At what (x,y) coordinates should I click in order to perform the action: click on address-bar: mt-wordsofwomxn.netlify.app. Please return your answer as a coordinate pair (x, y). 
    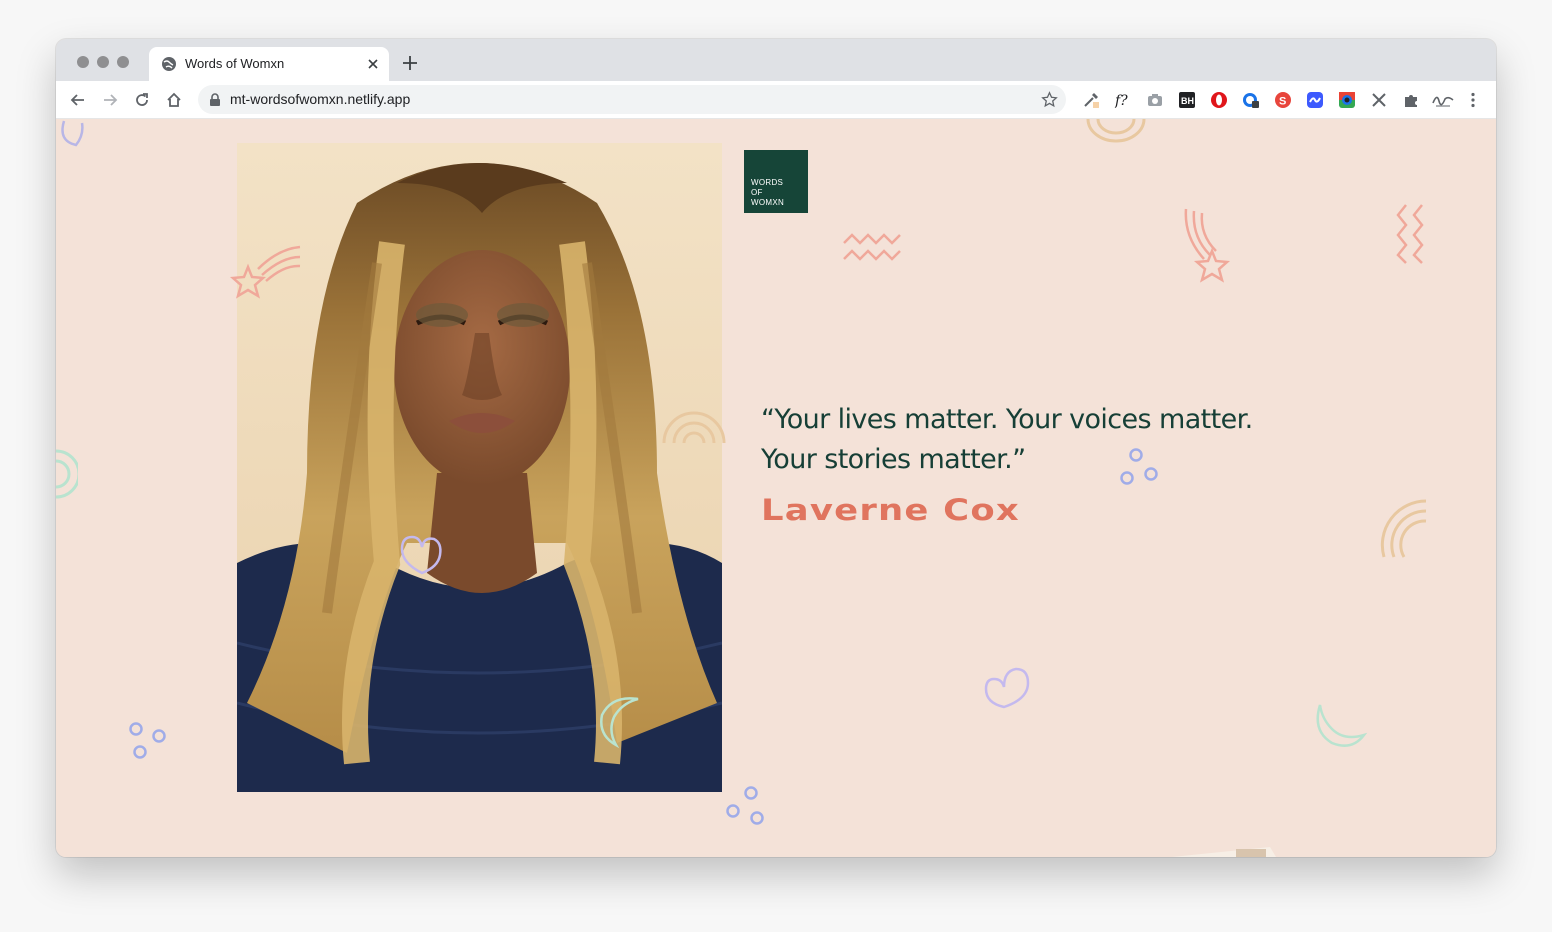
    Looking at the image, I should click on (632, 99).